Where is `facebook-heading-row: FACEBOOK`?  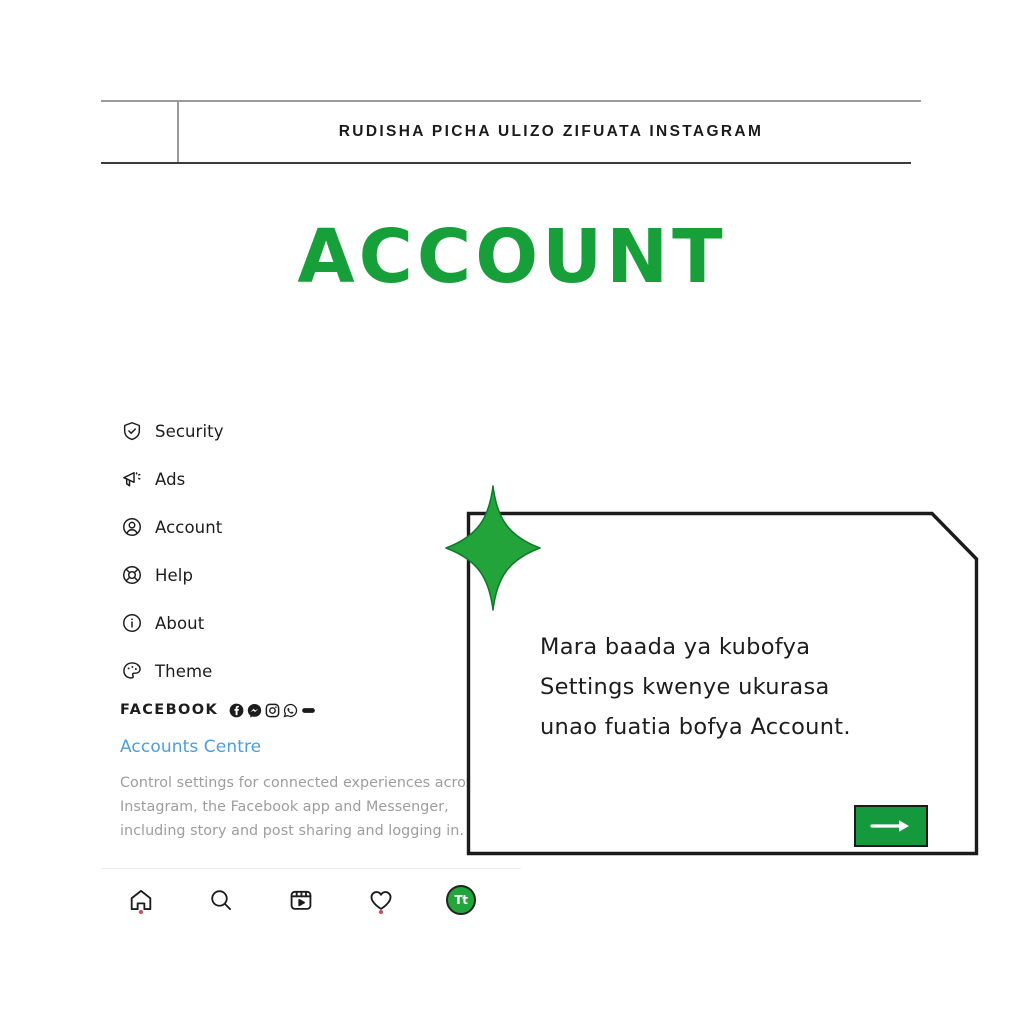
facebook-heading-row: FACEBOOK is located at coordinates (320, 710).